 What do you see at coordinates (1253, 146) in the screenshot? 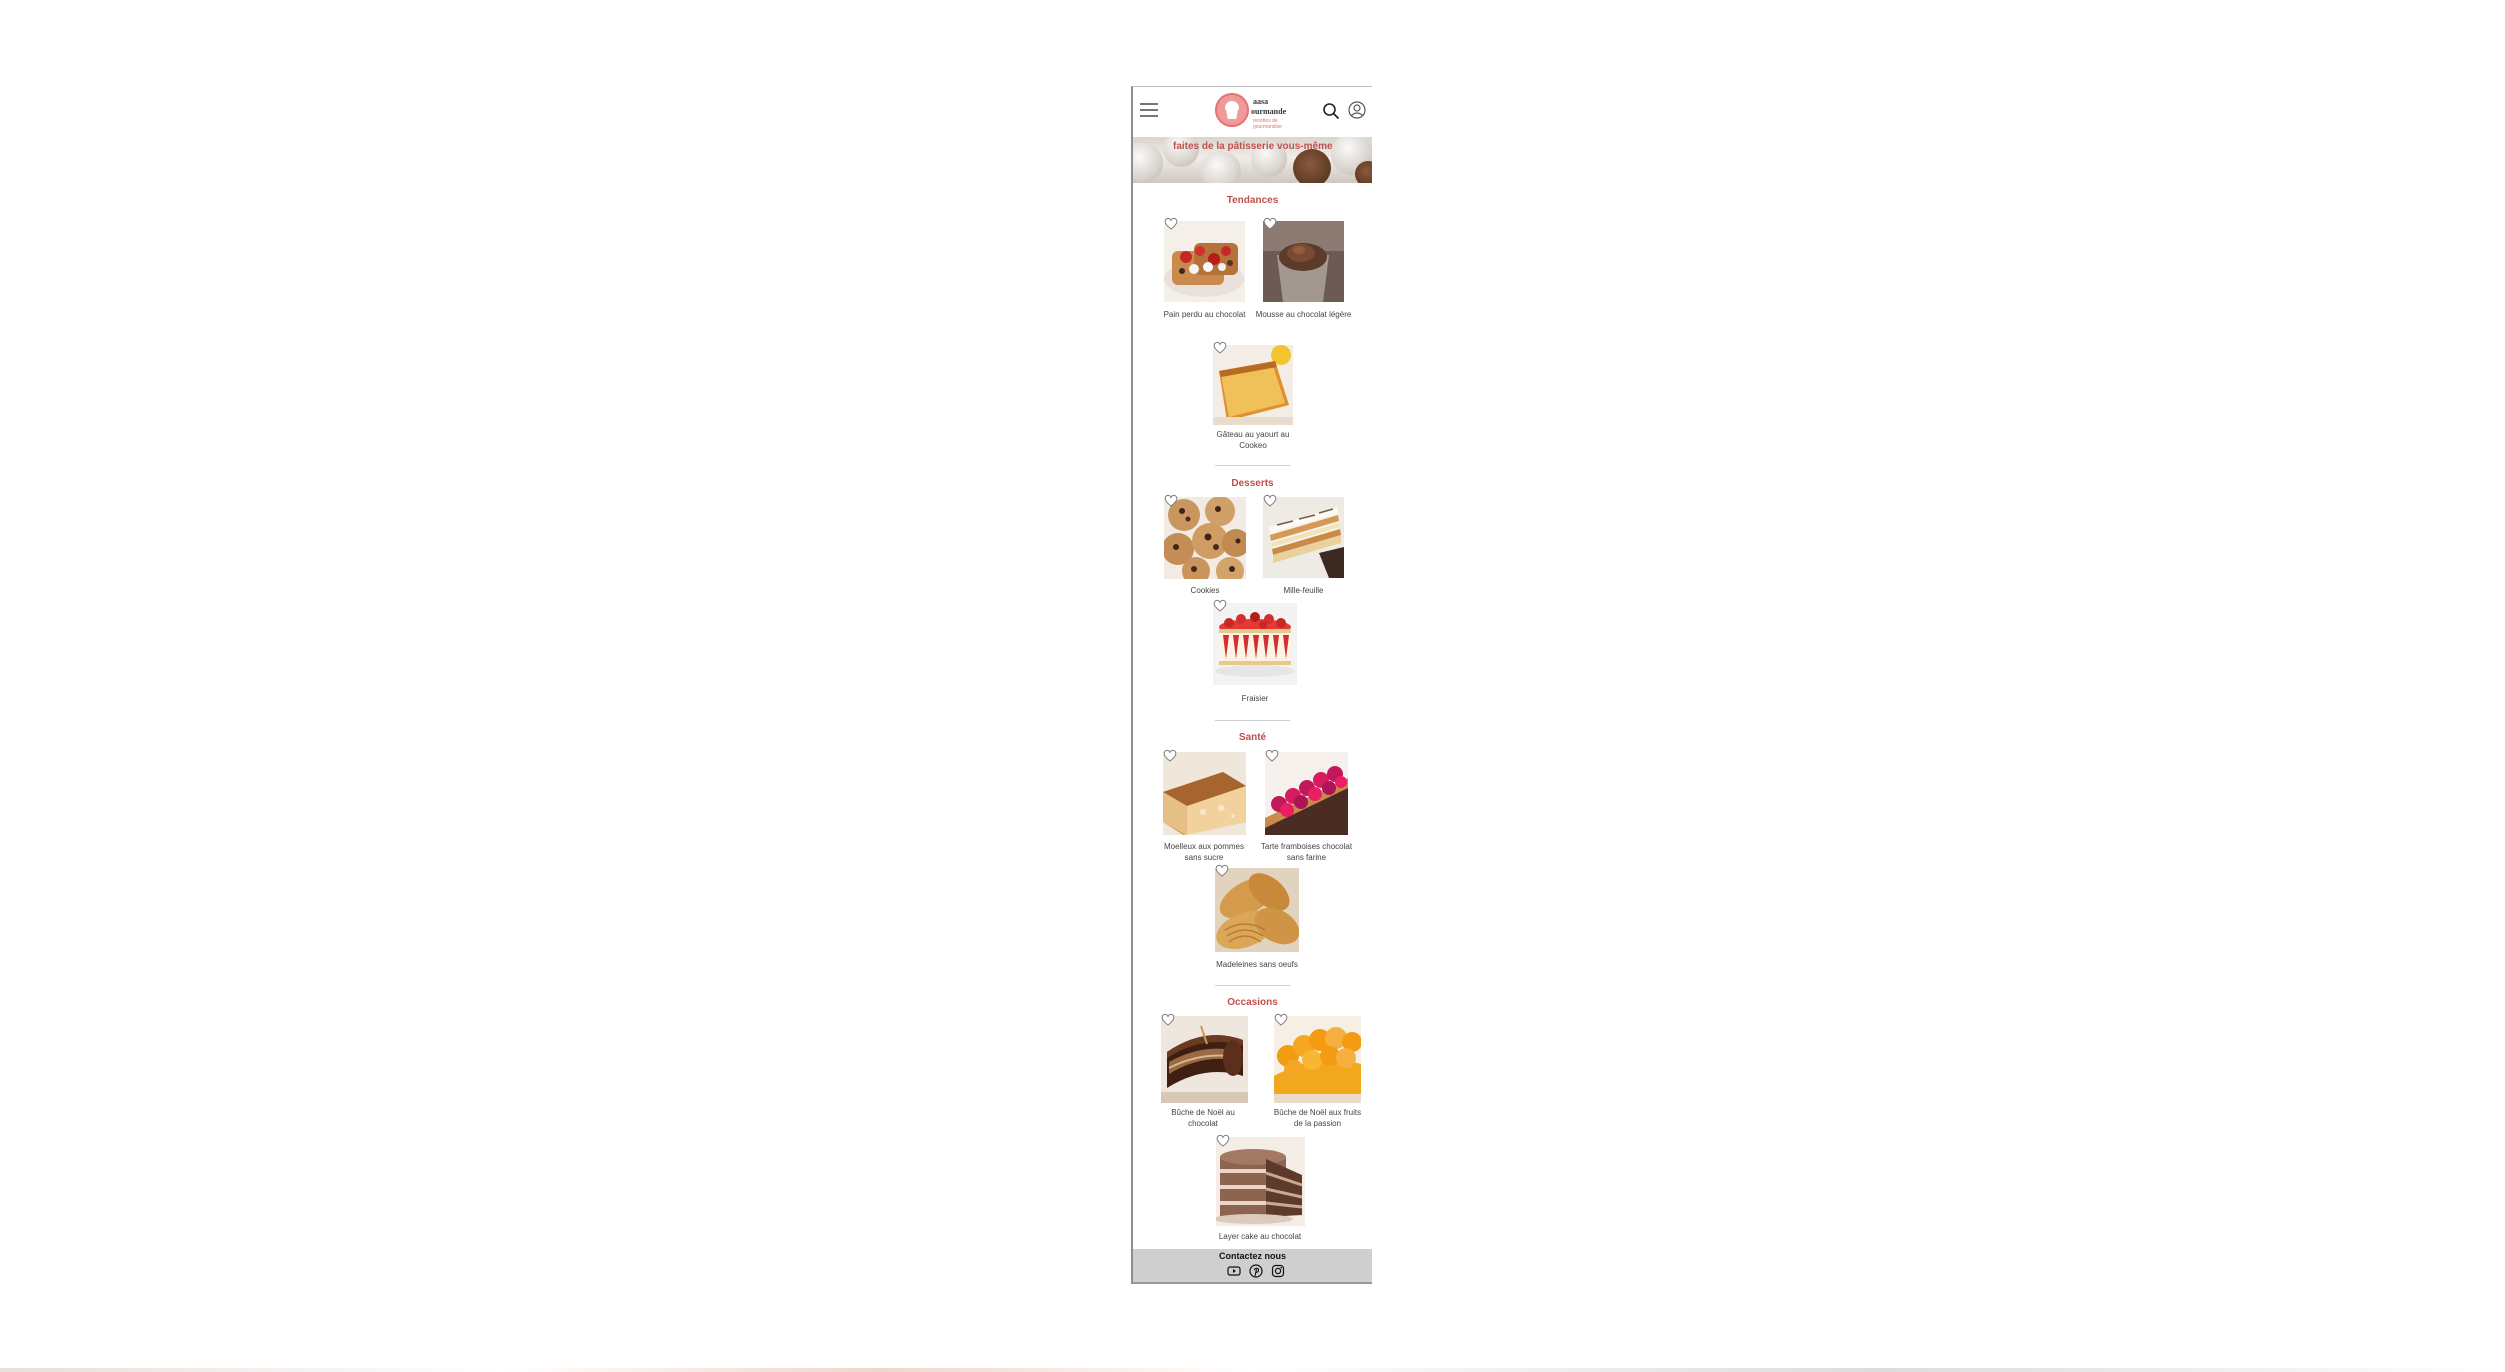
I see `banner-headline: faites de la pâtisserie vous-même` at bounding box center [1253, 146].